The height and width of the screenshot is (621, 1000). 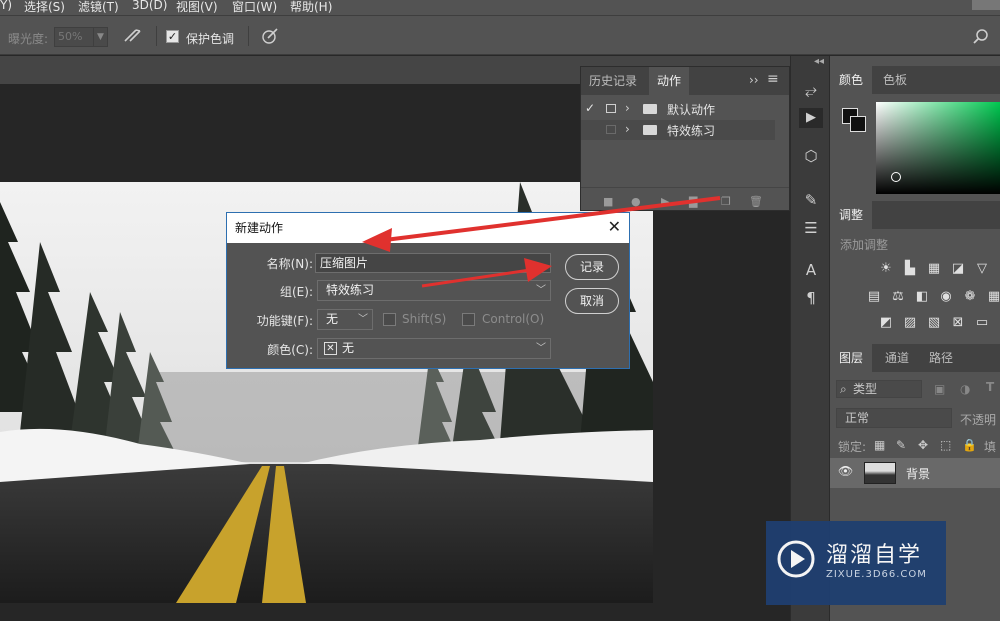 What do you see at coordinates (874, 555) in the screenshot?
I see `watermark-brand: 溜溜自学` at bounding box center [874, 555].